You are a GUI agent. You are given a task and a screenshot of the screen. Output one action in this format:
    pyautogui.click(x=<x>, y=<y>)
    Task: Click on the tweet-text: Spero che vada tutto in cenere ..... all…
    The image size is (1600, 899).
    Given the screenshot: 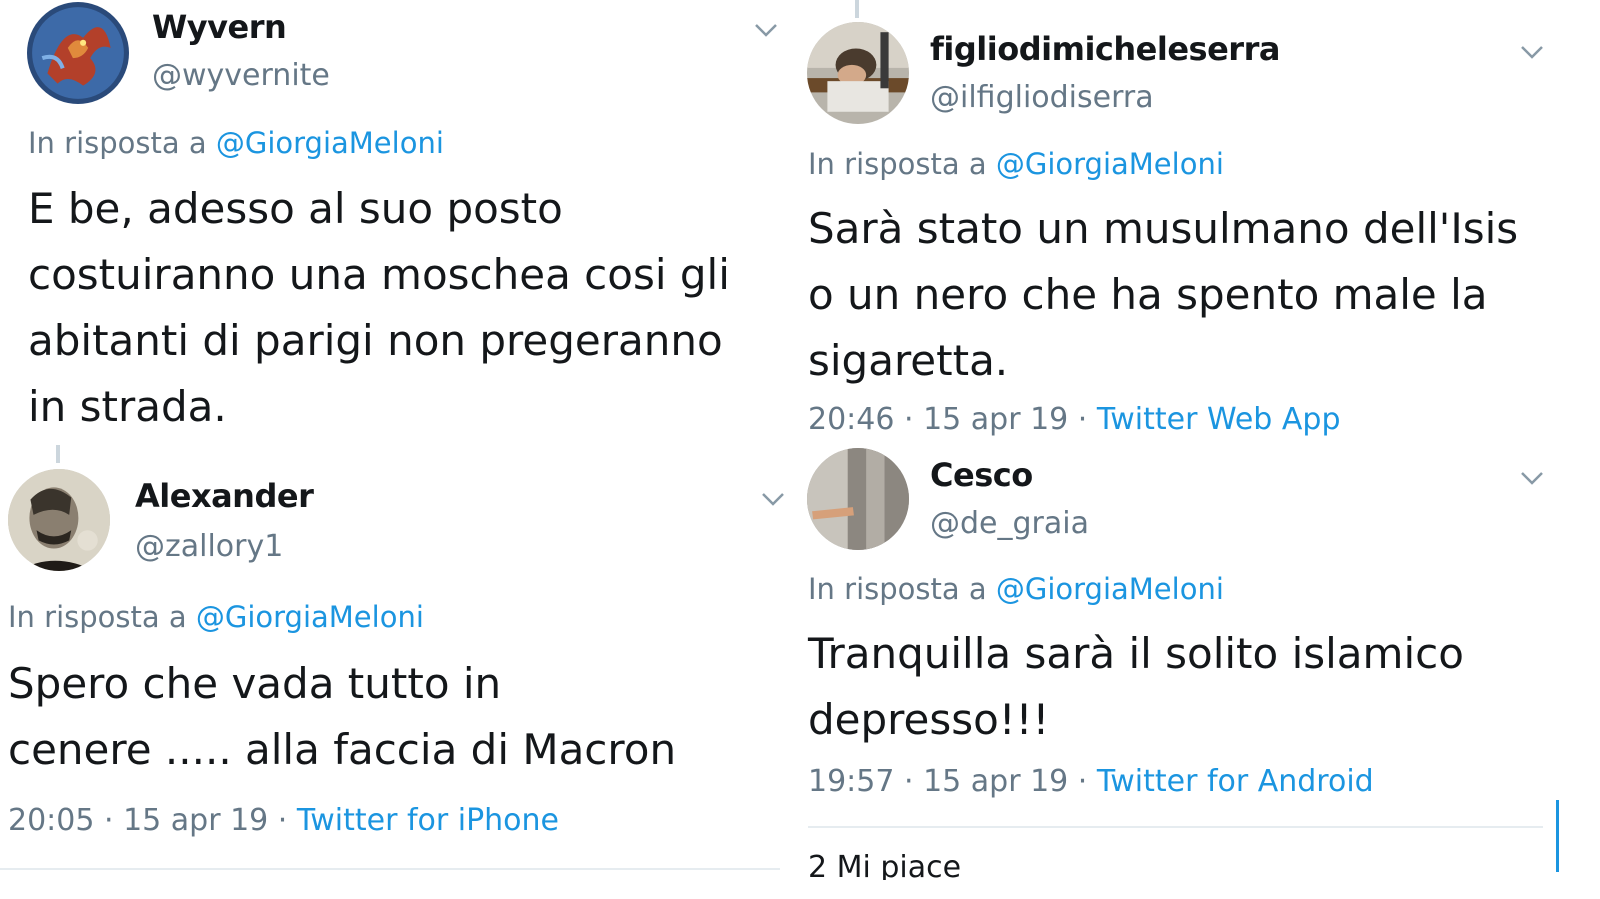 What is the action you would take?
    pyautogui.click(x=400, y=717)
    